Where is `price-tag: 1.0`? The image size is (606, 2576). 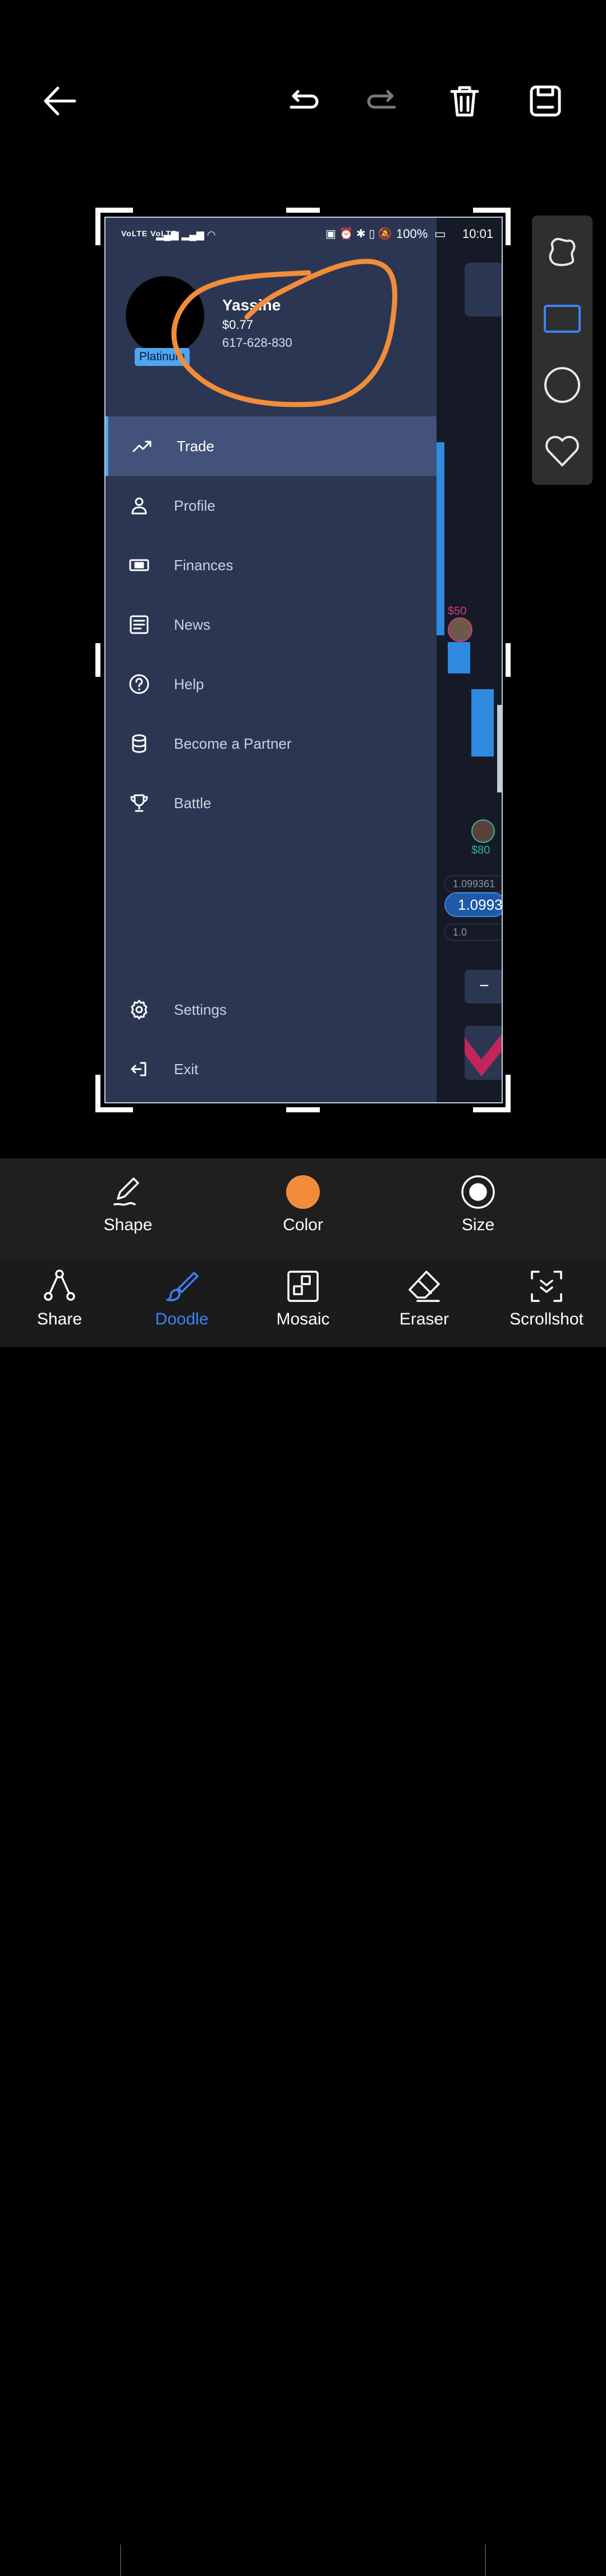 price-tag: 1.0 is located at coordinates (473, 932).